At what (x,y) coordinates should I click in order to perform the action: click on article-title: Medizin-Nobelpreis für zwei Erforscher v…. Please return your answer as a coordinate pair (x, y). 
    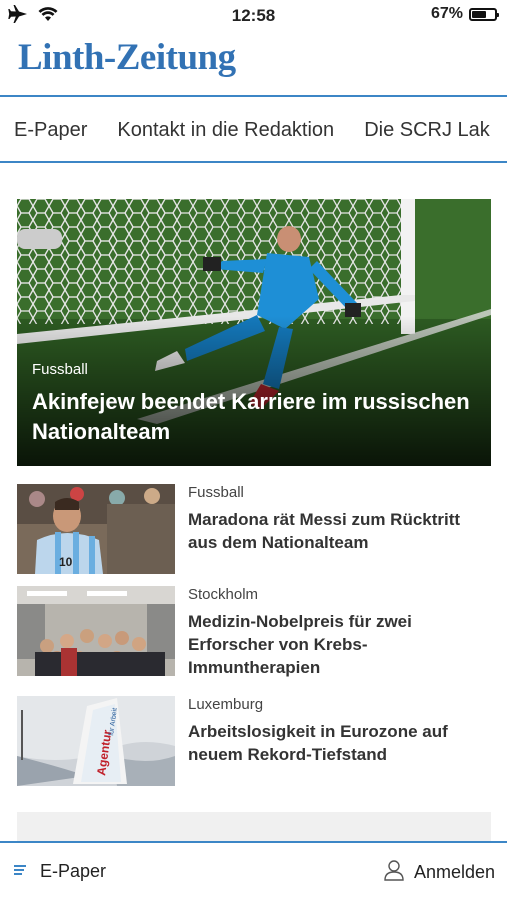
    Looking at the image, I should click on (338, 644).